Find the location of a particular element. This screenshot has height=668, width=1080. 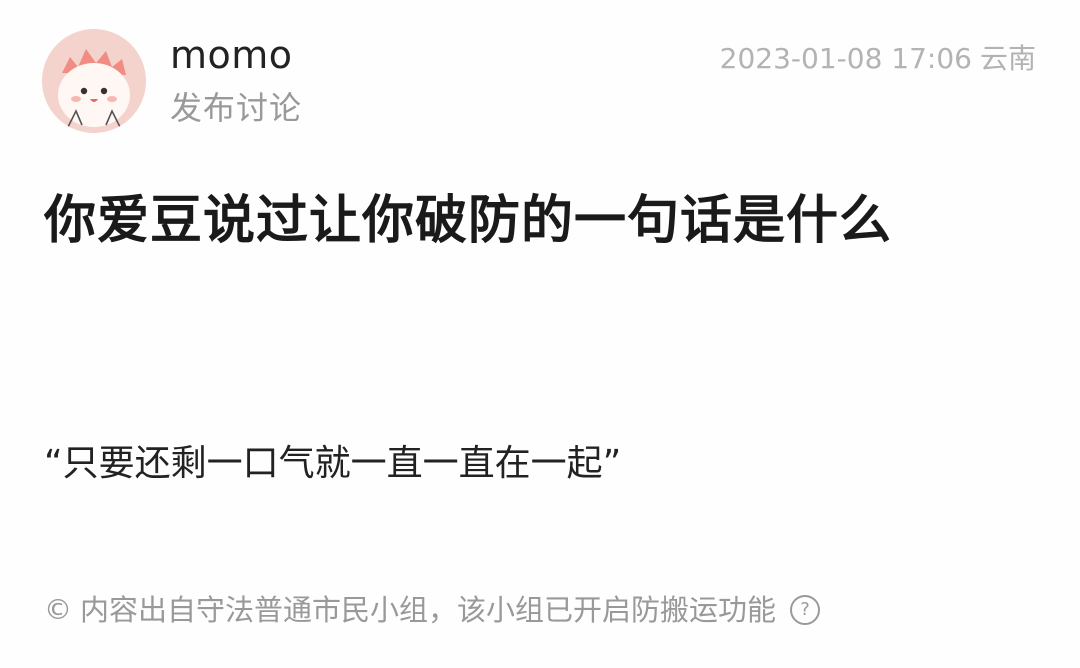

post-meta: 2023-01-08 17:06 云南 is located at coordinates (878, 59).